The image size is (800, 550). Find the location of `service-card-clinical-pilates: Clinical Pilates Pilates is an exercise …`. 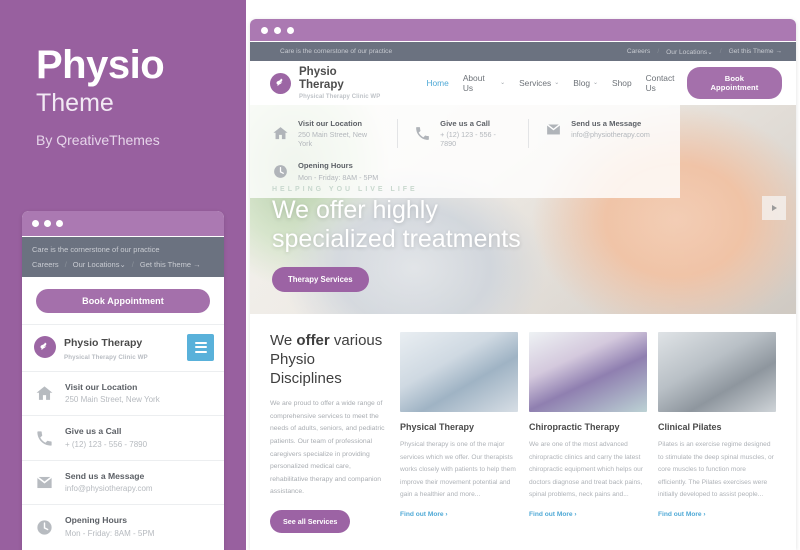

service-card-clinical-pilates: Clinical Pilates Pilates is an exercise … is located at coordinates (717, 432).